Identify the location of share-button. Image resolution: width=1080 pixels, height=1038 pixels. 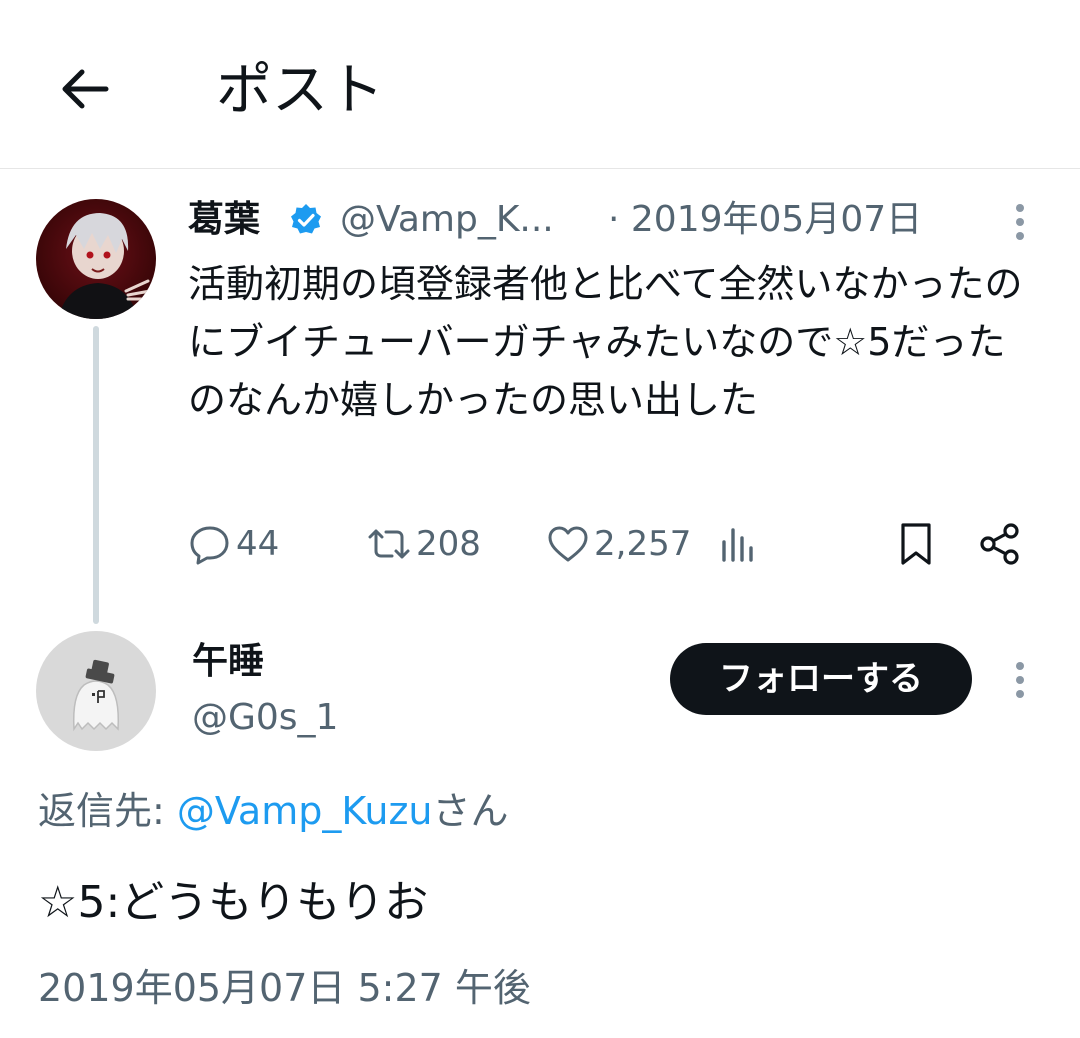
(1000, 544).